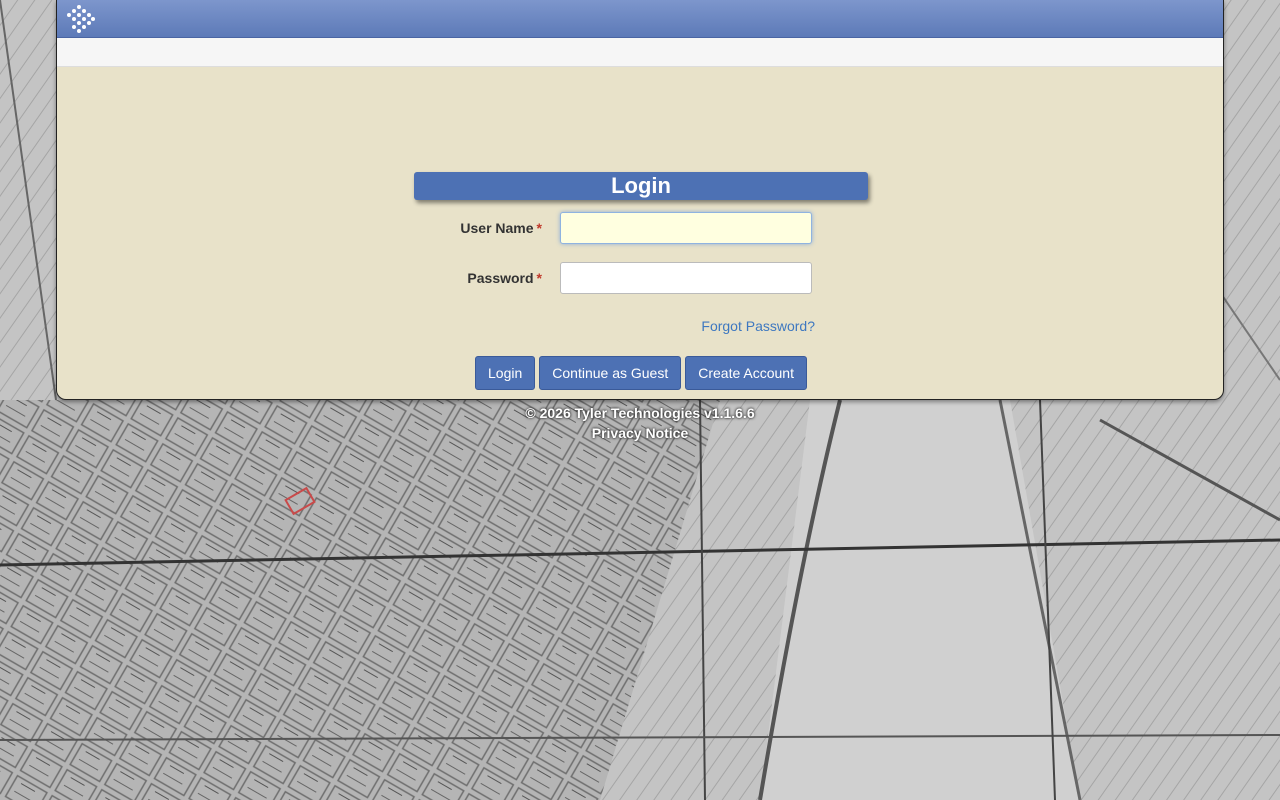  Describe the element at coordinates (641, 186) in the screenshot. I see `login-title: Login` at that location.